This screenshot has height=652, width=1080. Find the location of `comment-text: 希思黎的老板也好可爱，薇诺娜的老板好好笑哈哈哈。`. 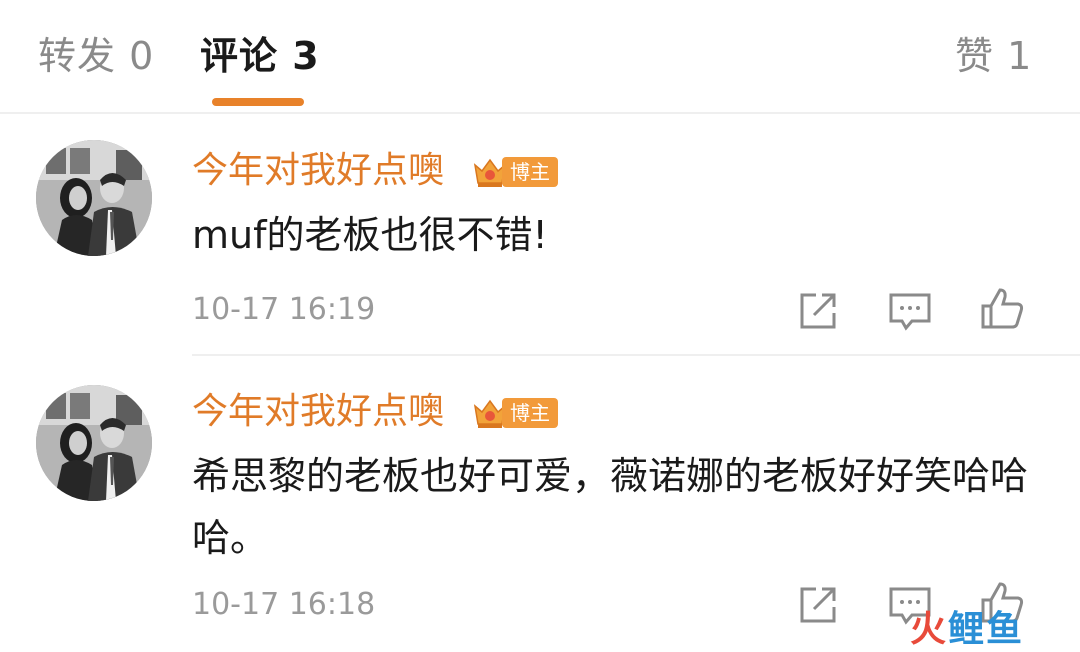

comment-text: 希思黎的老板也好可爱，薇诺娜的老板好好笑哈哈哈。 is located at coordinates (610, 507).